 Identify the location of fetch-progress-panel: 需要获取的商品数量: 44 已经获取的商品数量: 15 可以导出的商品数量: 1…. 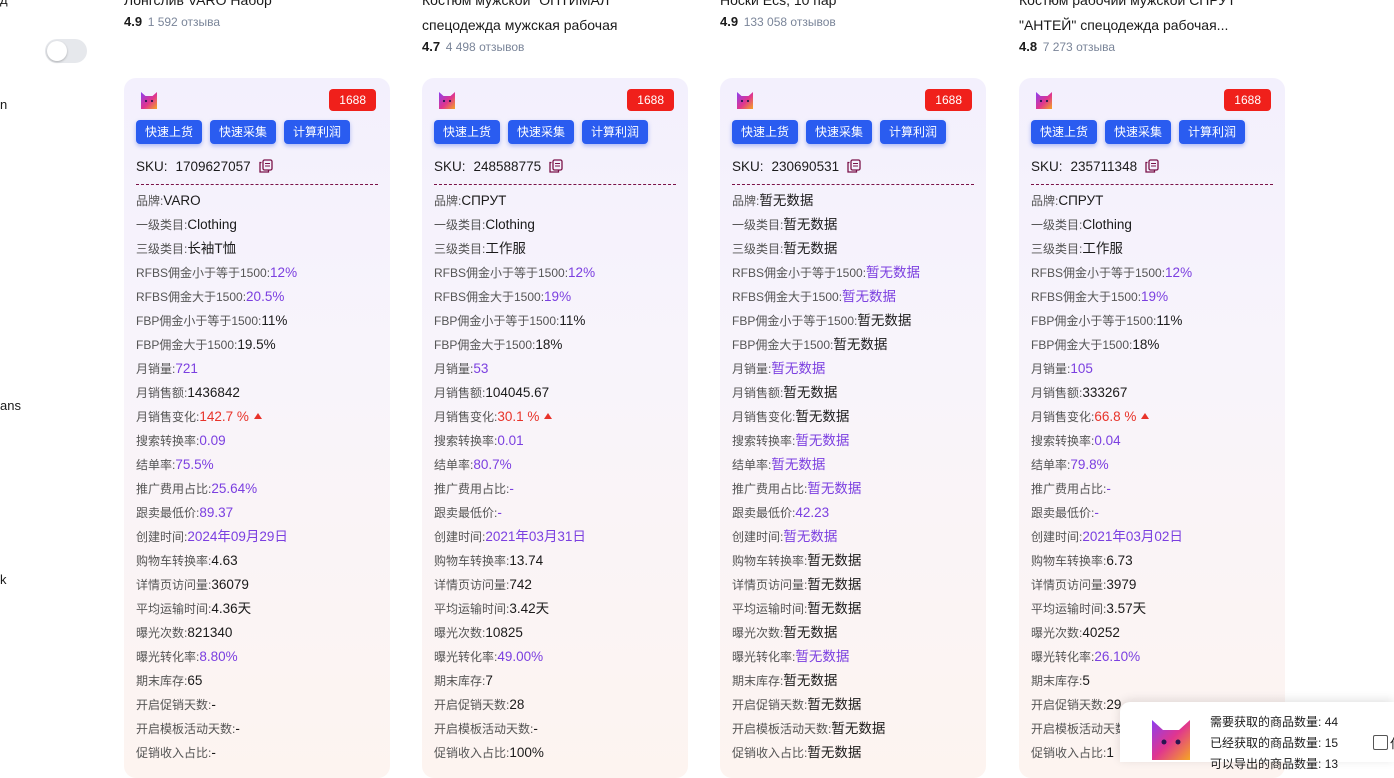
(1257, 736).